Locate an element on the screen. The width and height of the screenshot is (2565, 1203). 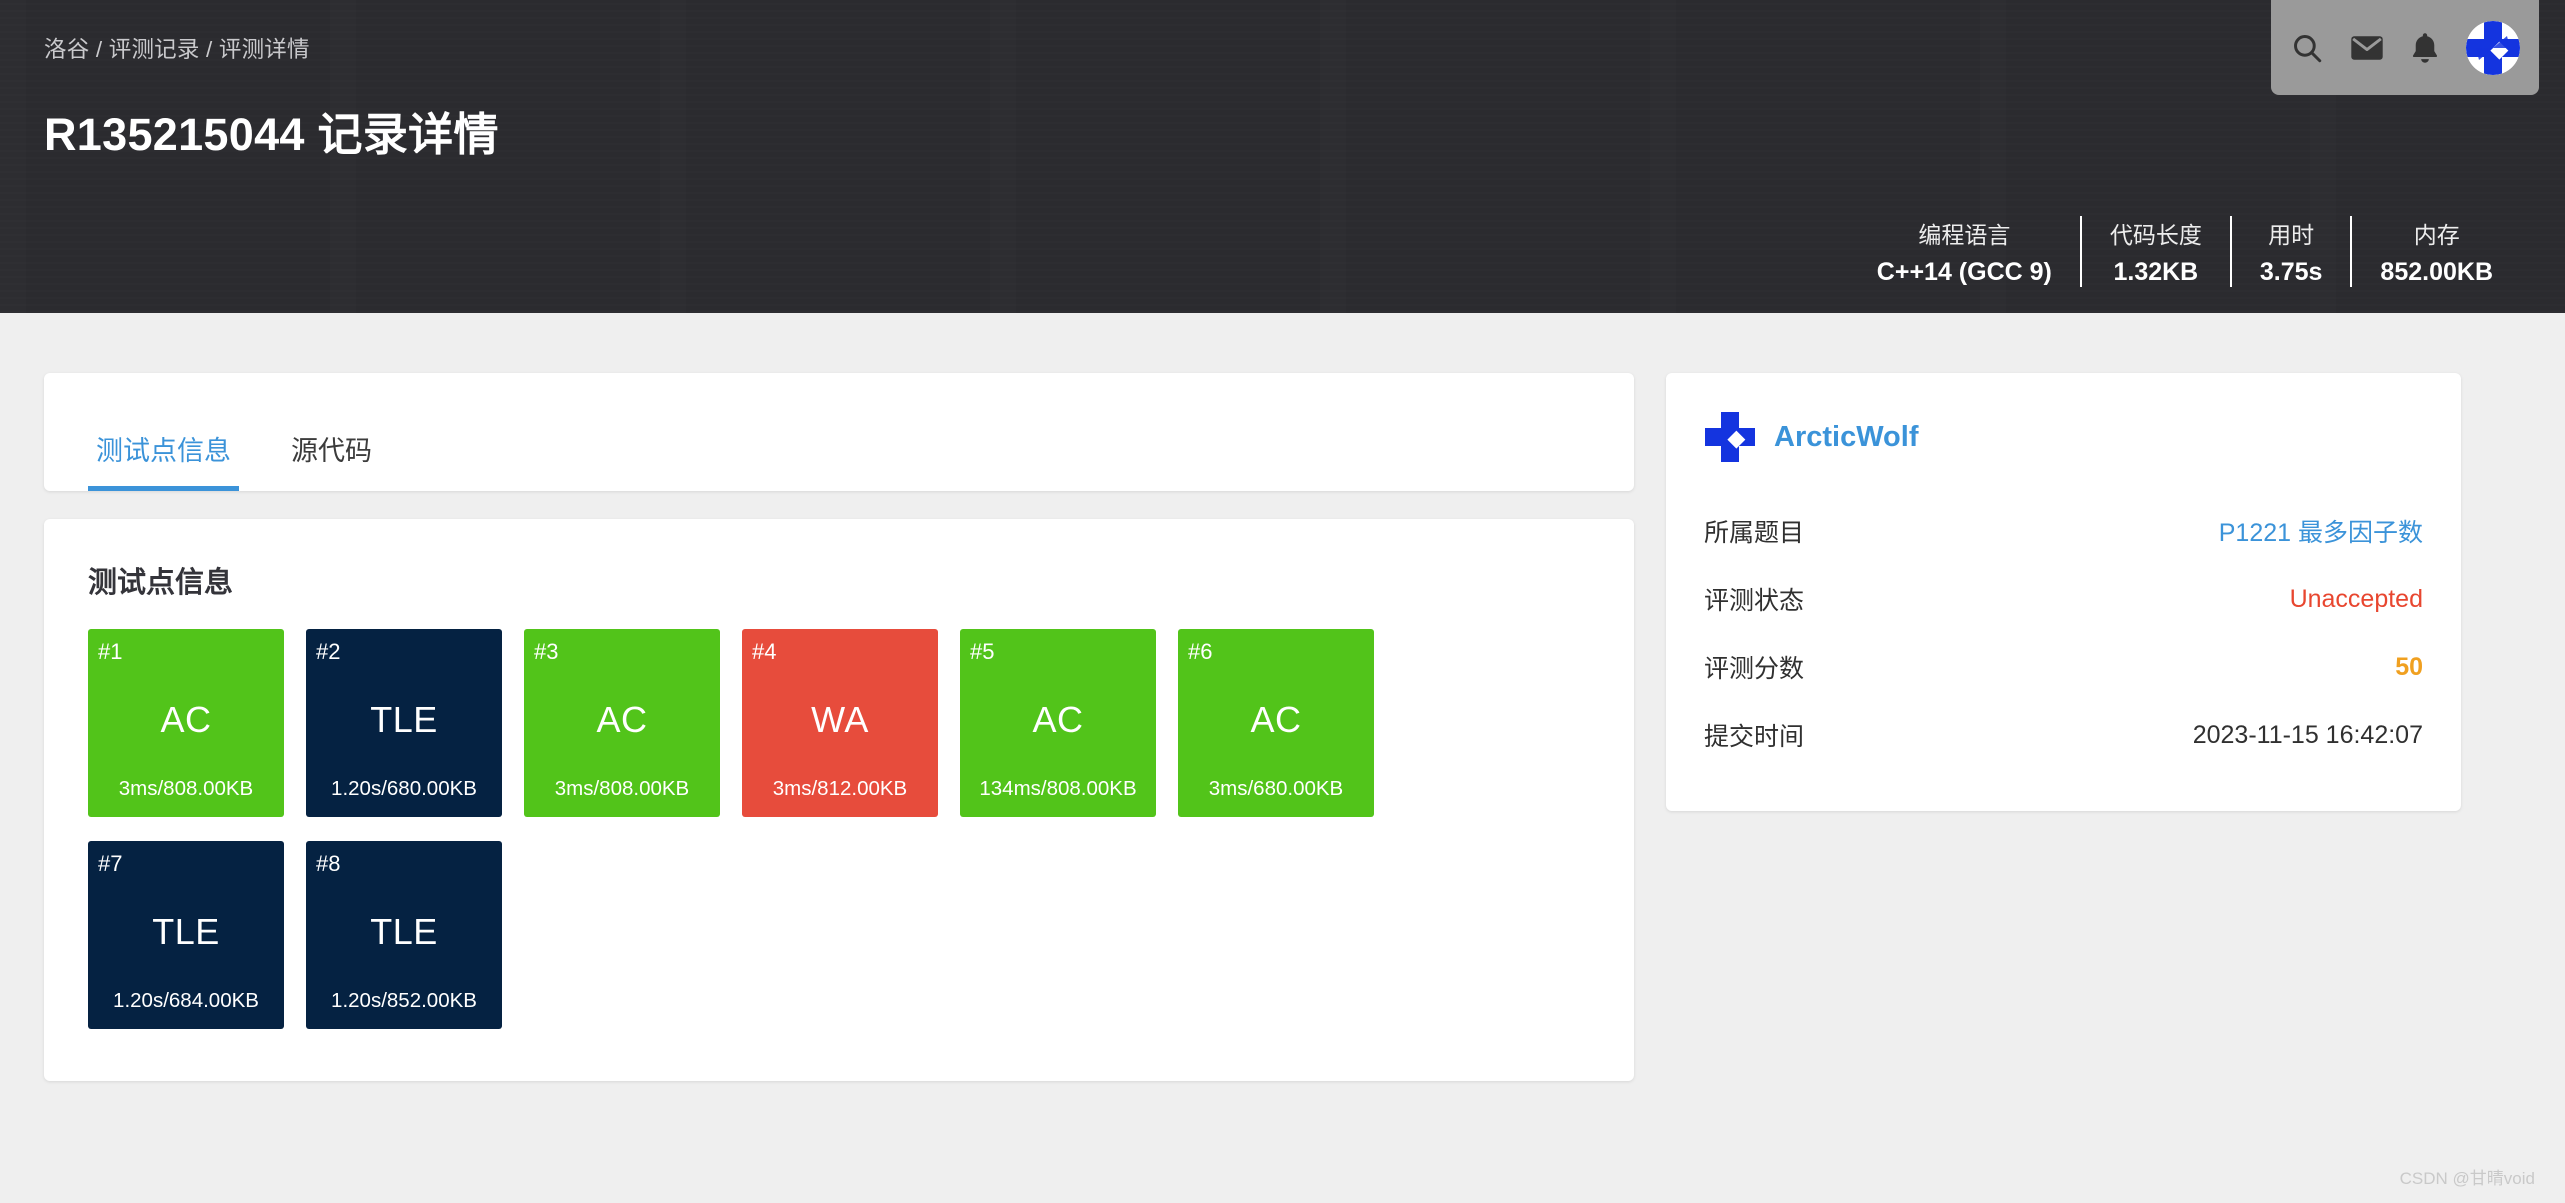
stat-code-length: 代码长度 1.32KB is located at coordinates (2154, 251).